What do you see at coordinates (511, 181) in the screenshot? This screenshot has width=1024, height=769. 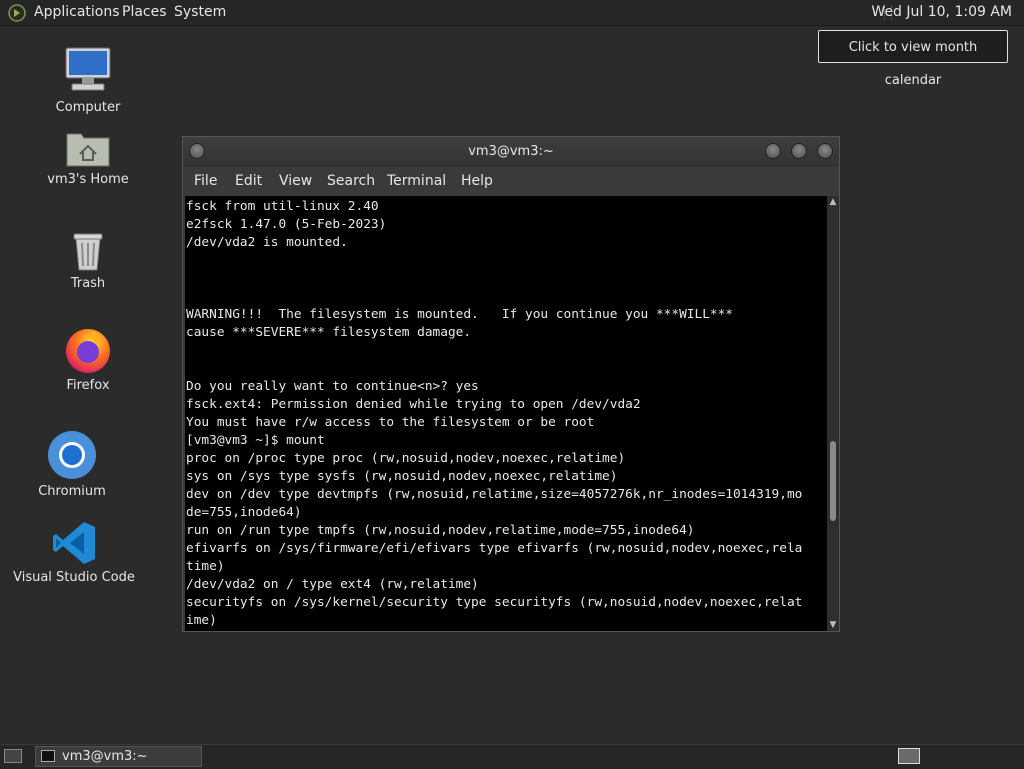 I see `terminal-menubar: File Edit View Search Terminal Help` at bounding box center [511, 181].